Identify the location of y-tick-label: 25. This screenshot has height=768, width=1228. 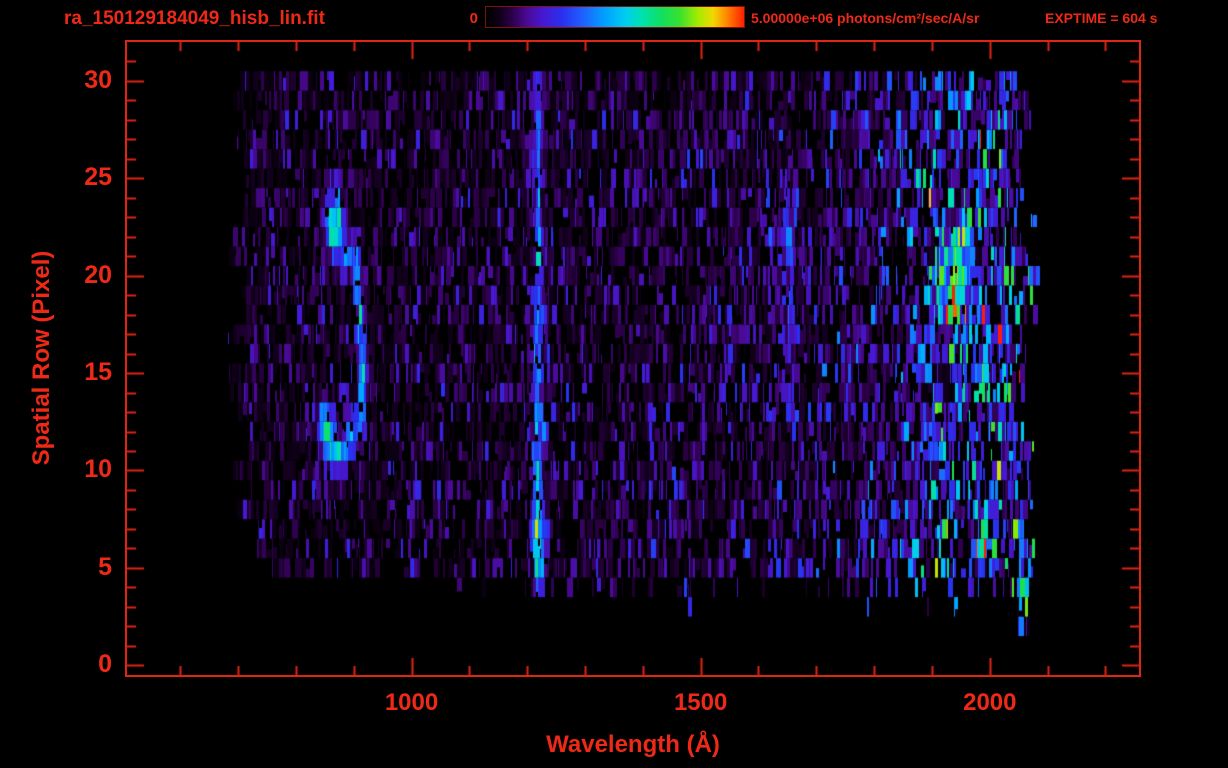
(98, 177).